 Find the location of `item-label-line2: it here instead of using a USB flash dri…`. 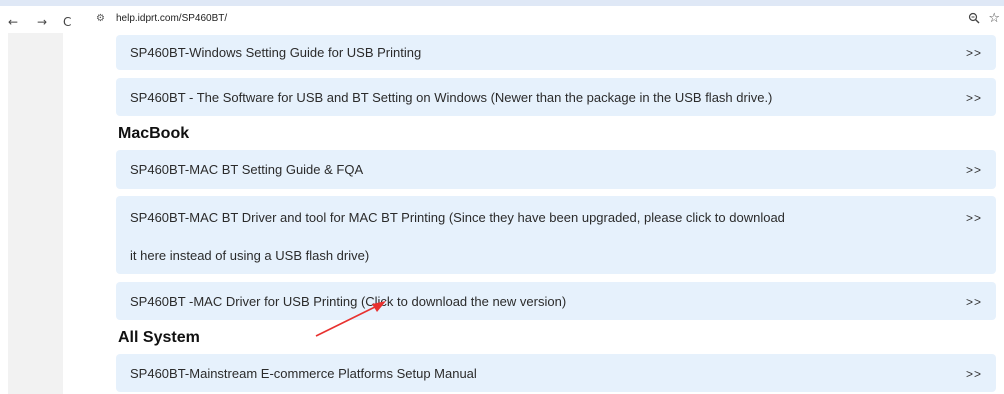

item-label-line2: it here instead of using a USB flash dri… is located at coordinates (250, 255).